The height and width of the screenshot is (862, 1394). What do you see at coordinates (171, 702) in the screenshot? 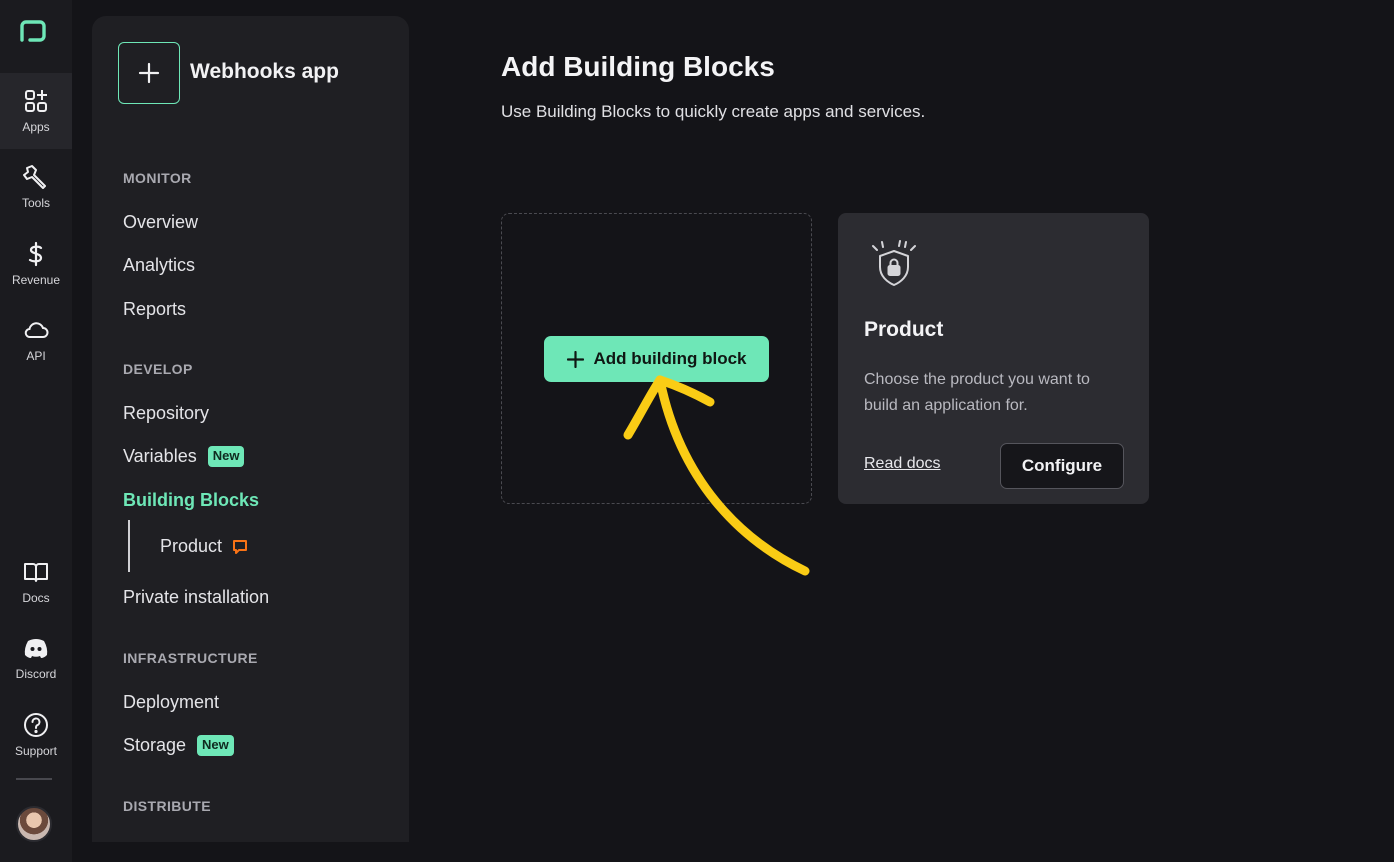
I see `nav-deployment: Deployment` at bounding box center [171, 702].